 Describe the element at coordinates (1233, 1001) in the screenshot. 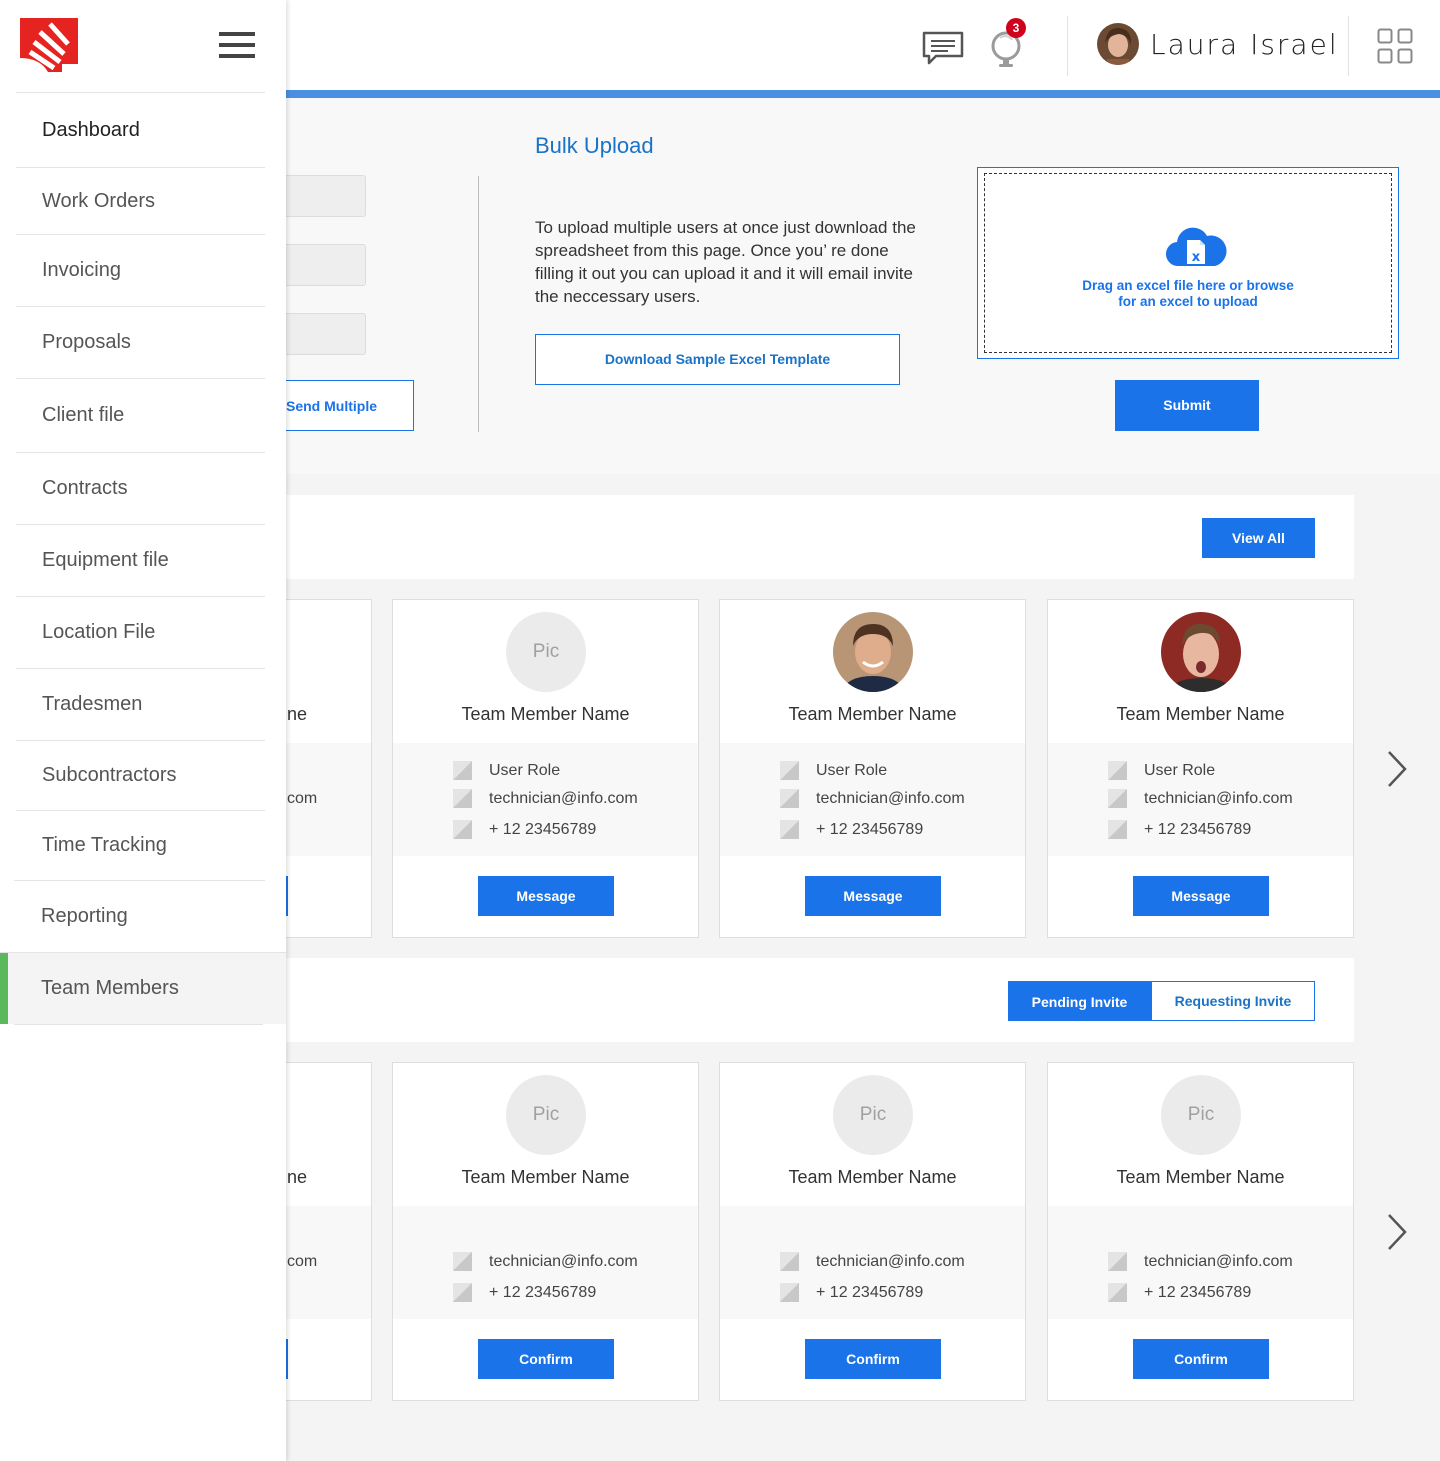

I see `tab-requesting-invite: Requesting Invite` at that location.